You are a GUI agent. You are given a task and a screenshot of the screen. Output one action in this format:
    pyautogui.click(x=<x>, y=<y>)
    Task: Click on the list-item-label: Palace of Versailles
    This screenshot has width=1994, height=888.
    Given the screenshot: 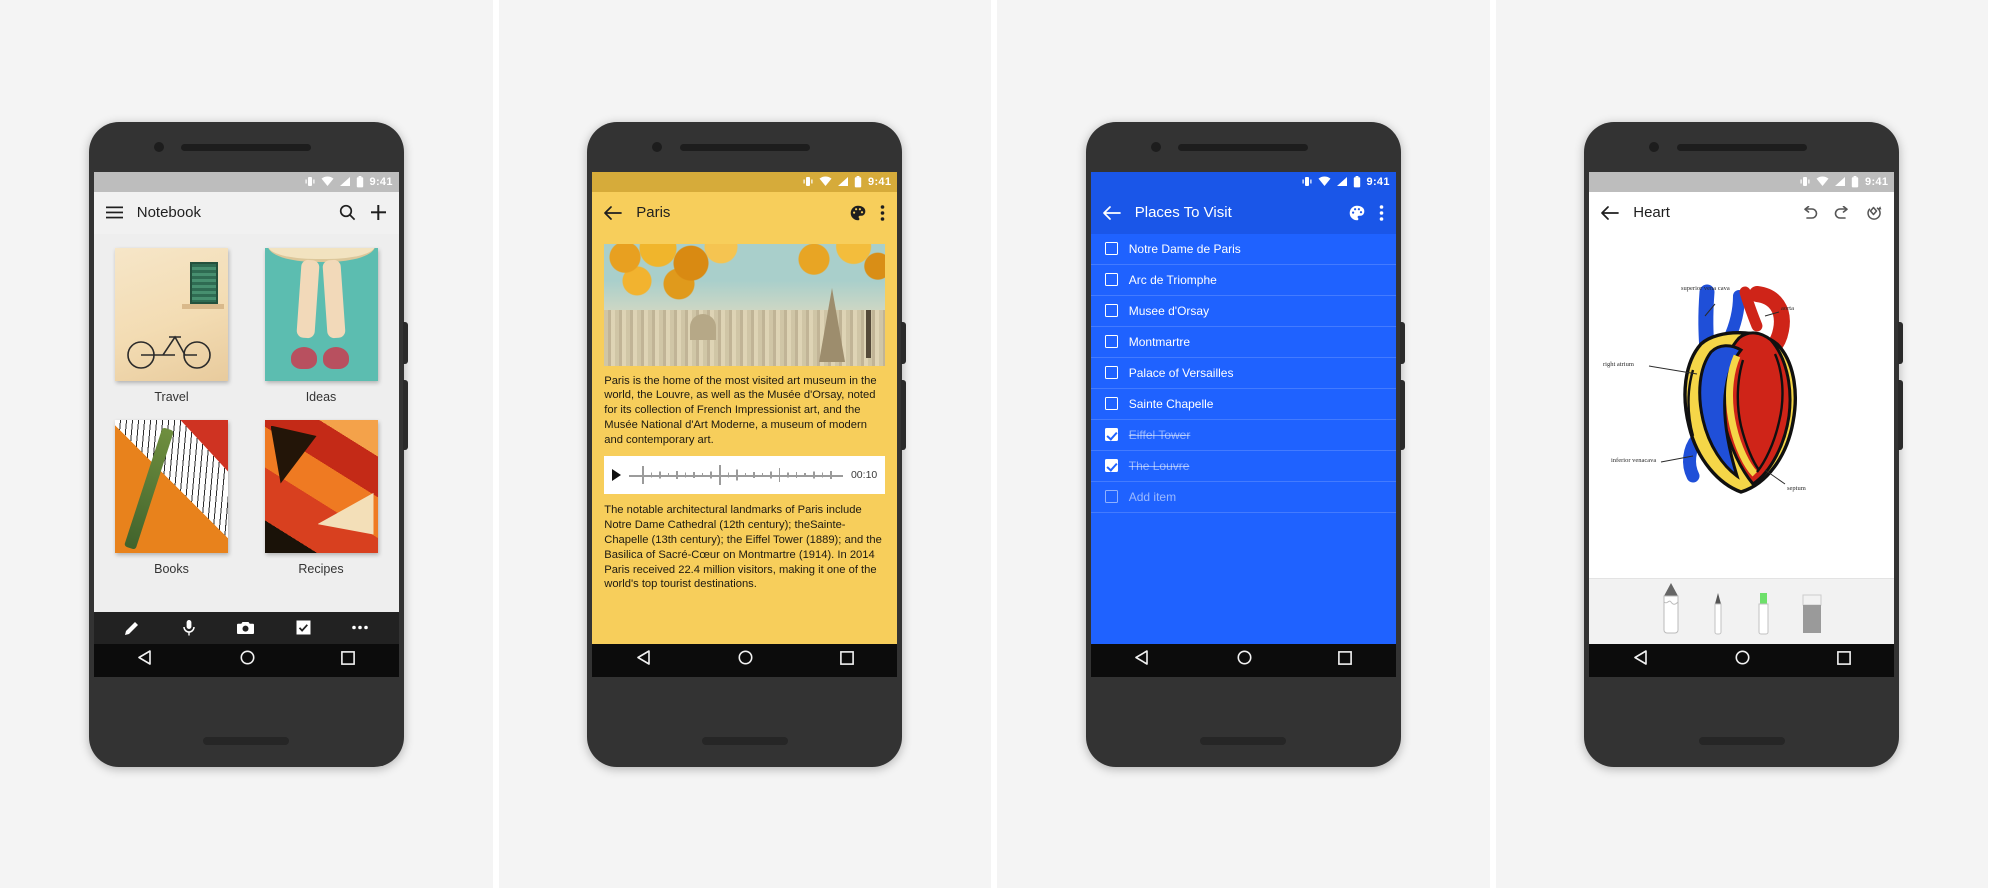 What is the action you would take?
    pyautogui.click(x=1181, y=372)
    